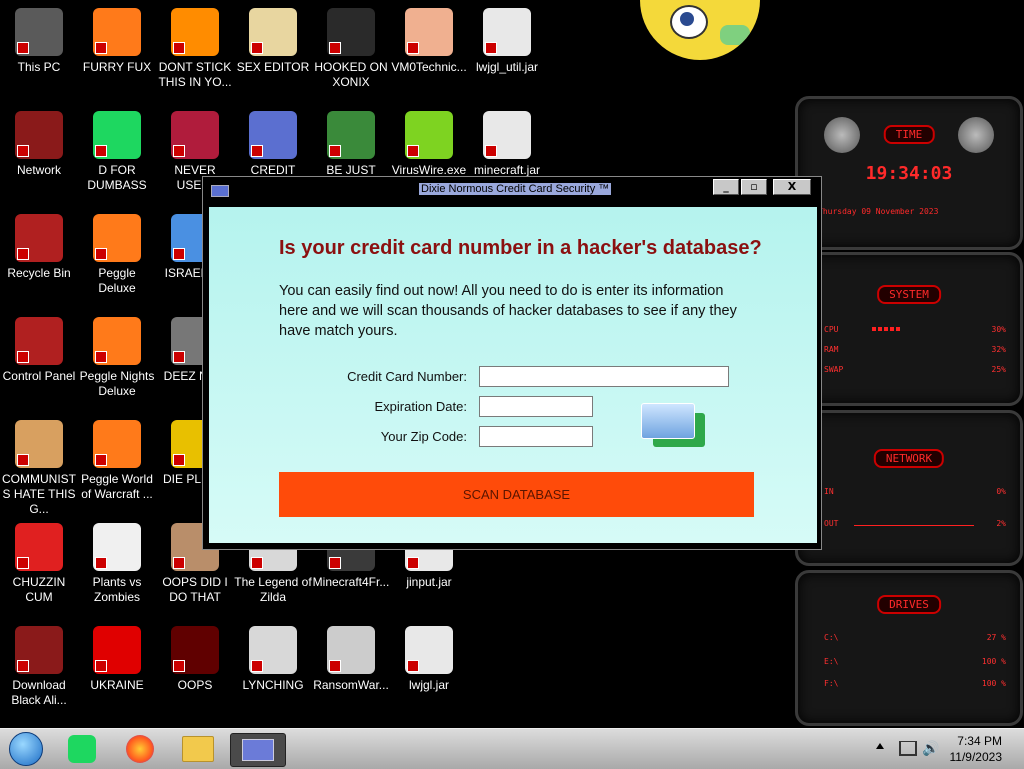  I want to click on start-orb-icon, so click(26, 749).